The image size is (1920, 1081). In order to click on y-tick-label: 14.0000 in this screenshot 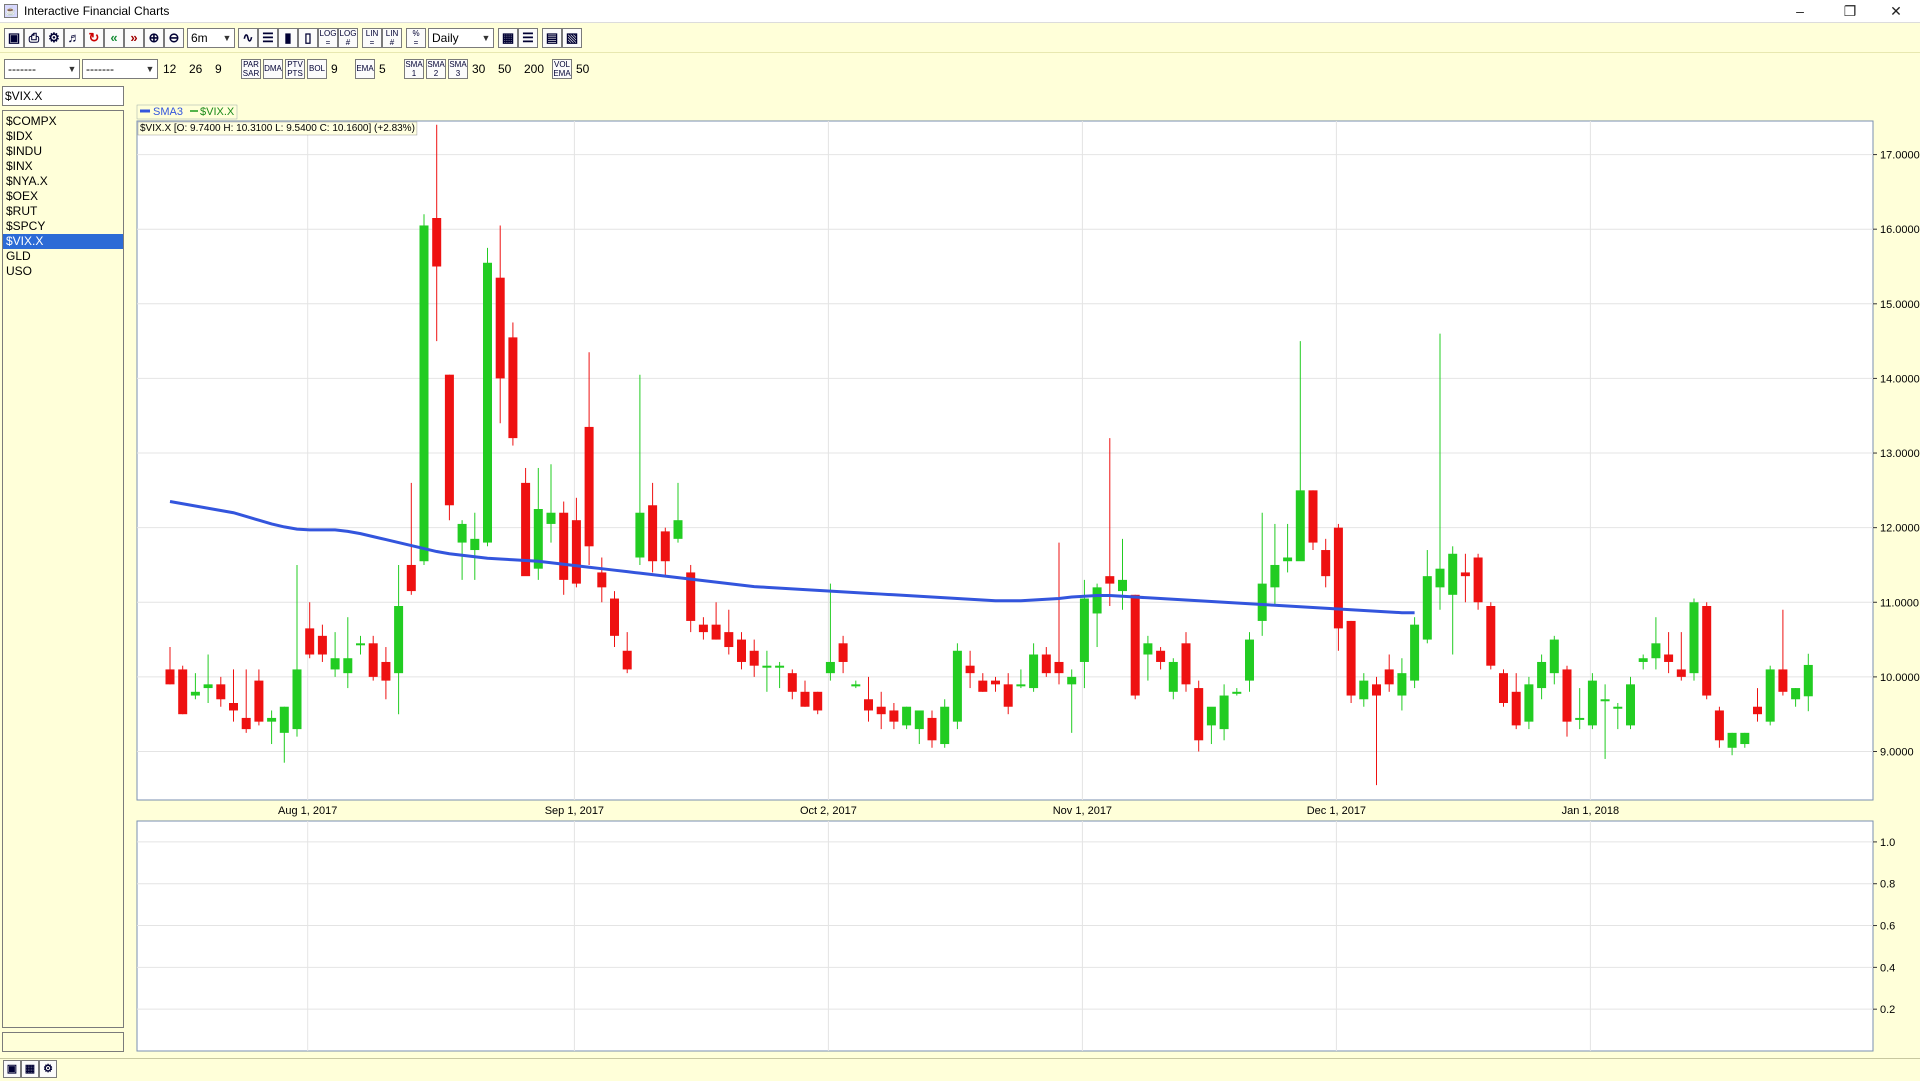, I will do `click(1900, 379)`.